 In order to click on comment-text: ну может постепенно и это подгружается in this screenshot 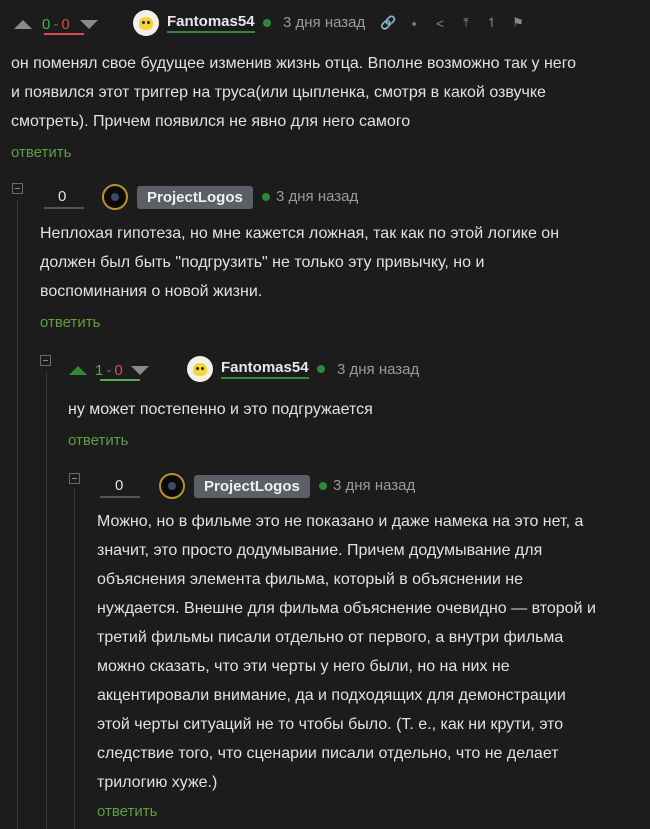, I will do `click(353, 409)`.